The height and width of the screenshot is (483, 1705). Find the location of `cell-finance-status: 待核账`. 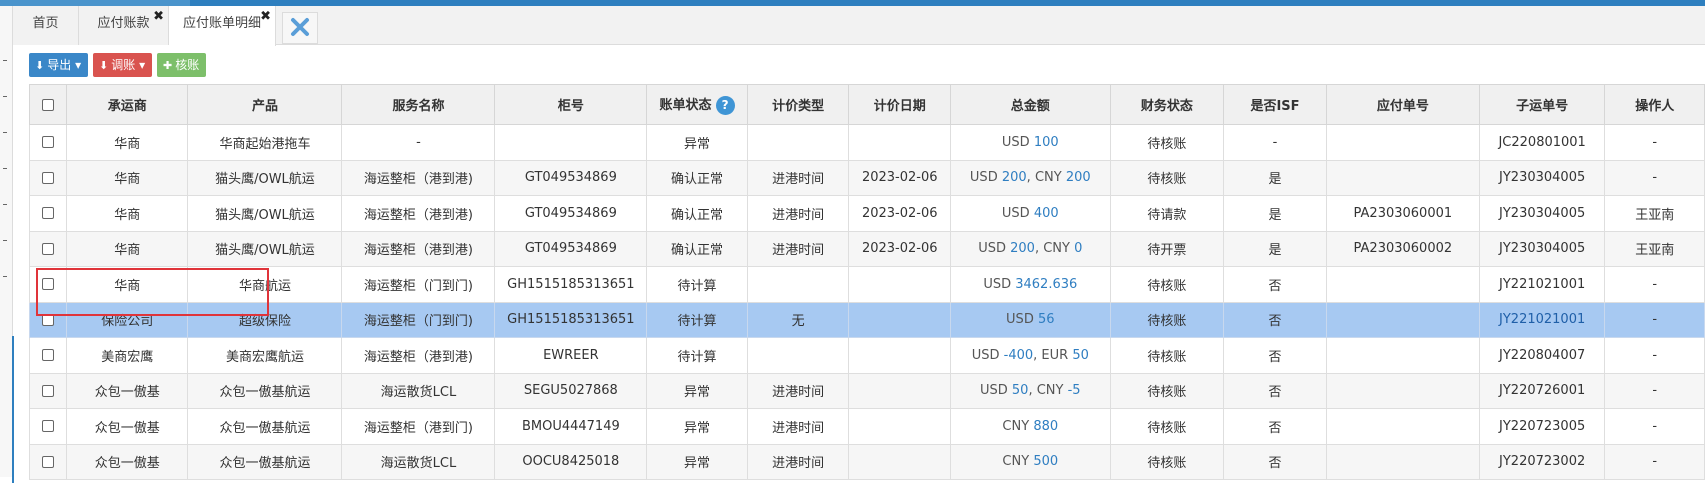

cell-finance-status: 待核账 is located at coordinates (1167, 426).